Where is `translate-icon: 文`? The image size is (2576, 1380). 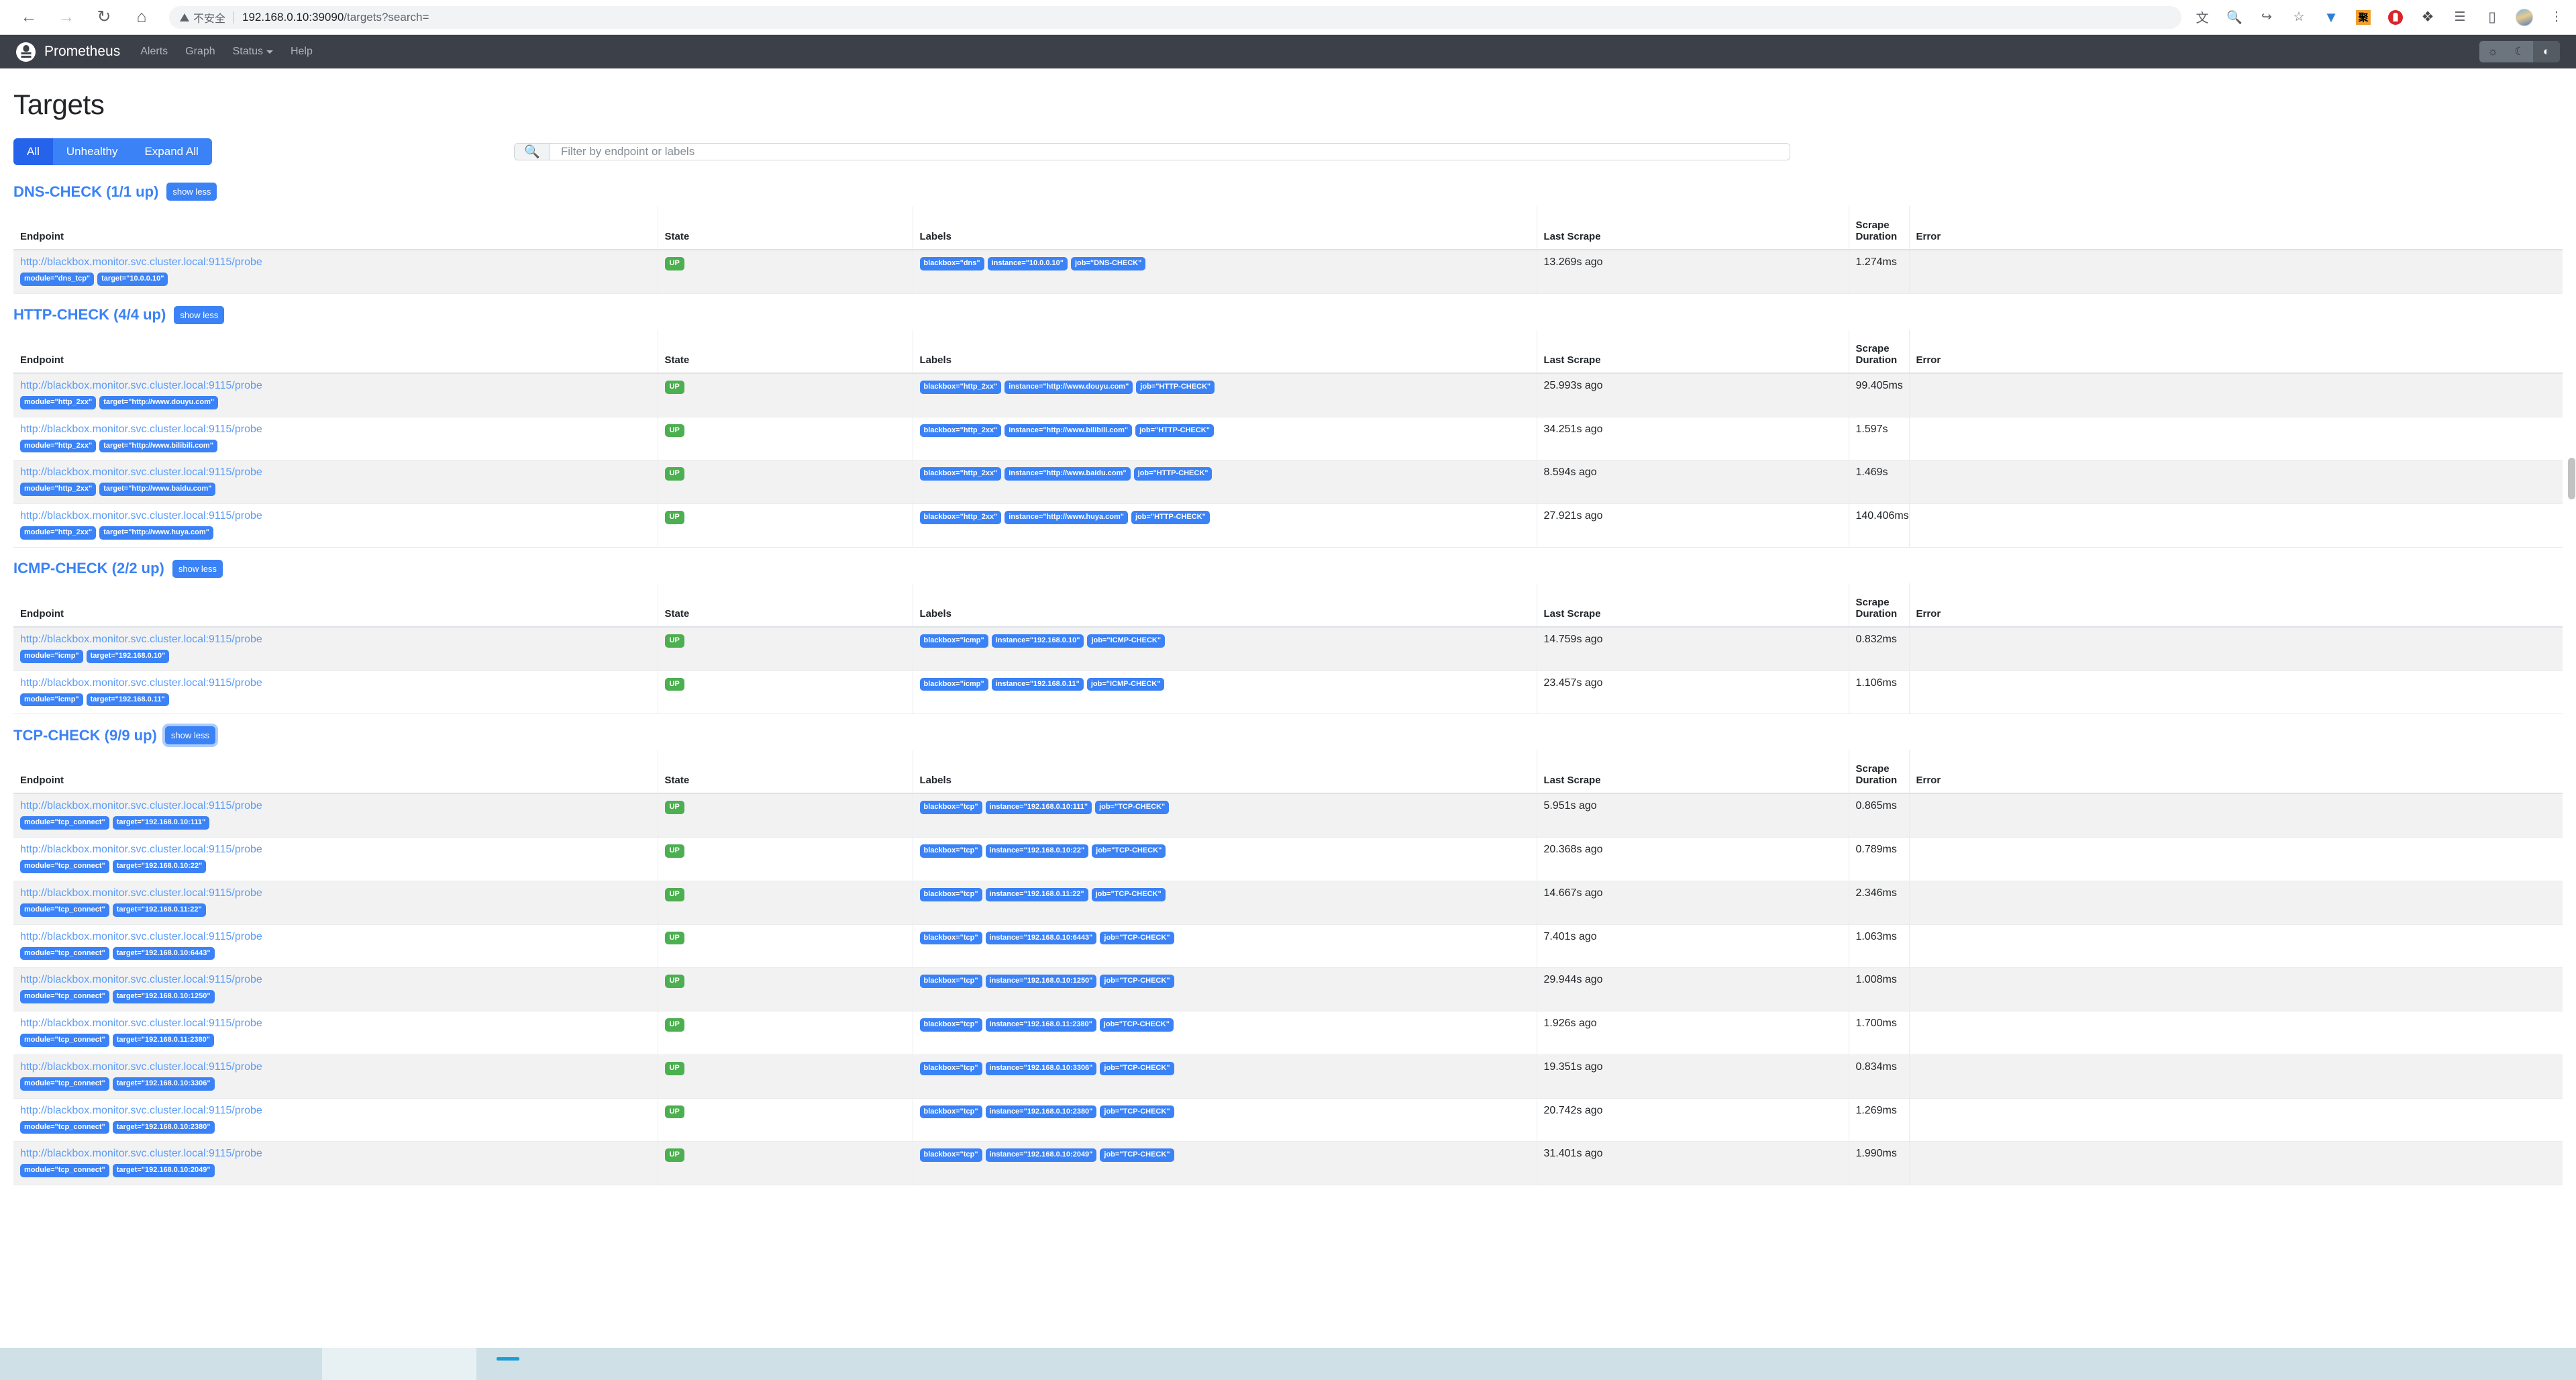
translate-icon: 文 is located at coordinates (2202, 17).